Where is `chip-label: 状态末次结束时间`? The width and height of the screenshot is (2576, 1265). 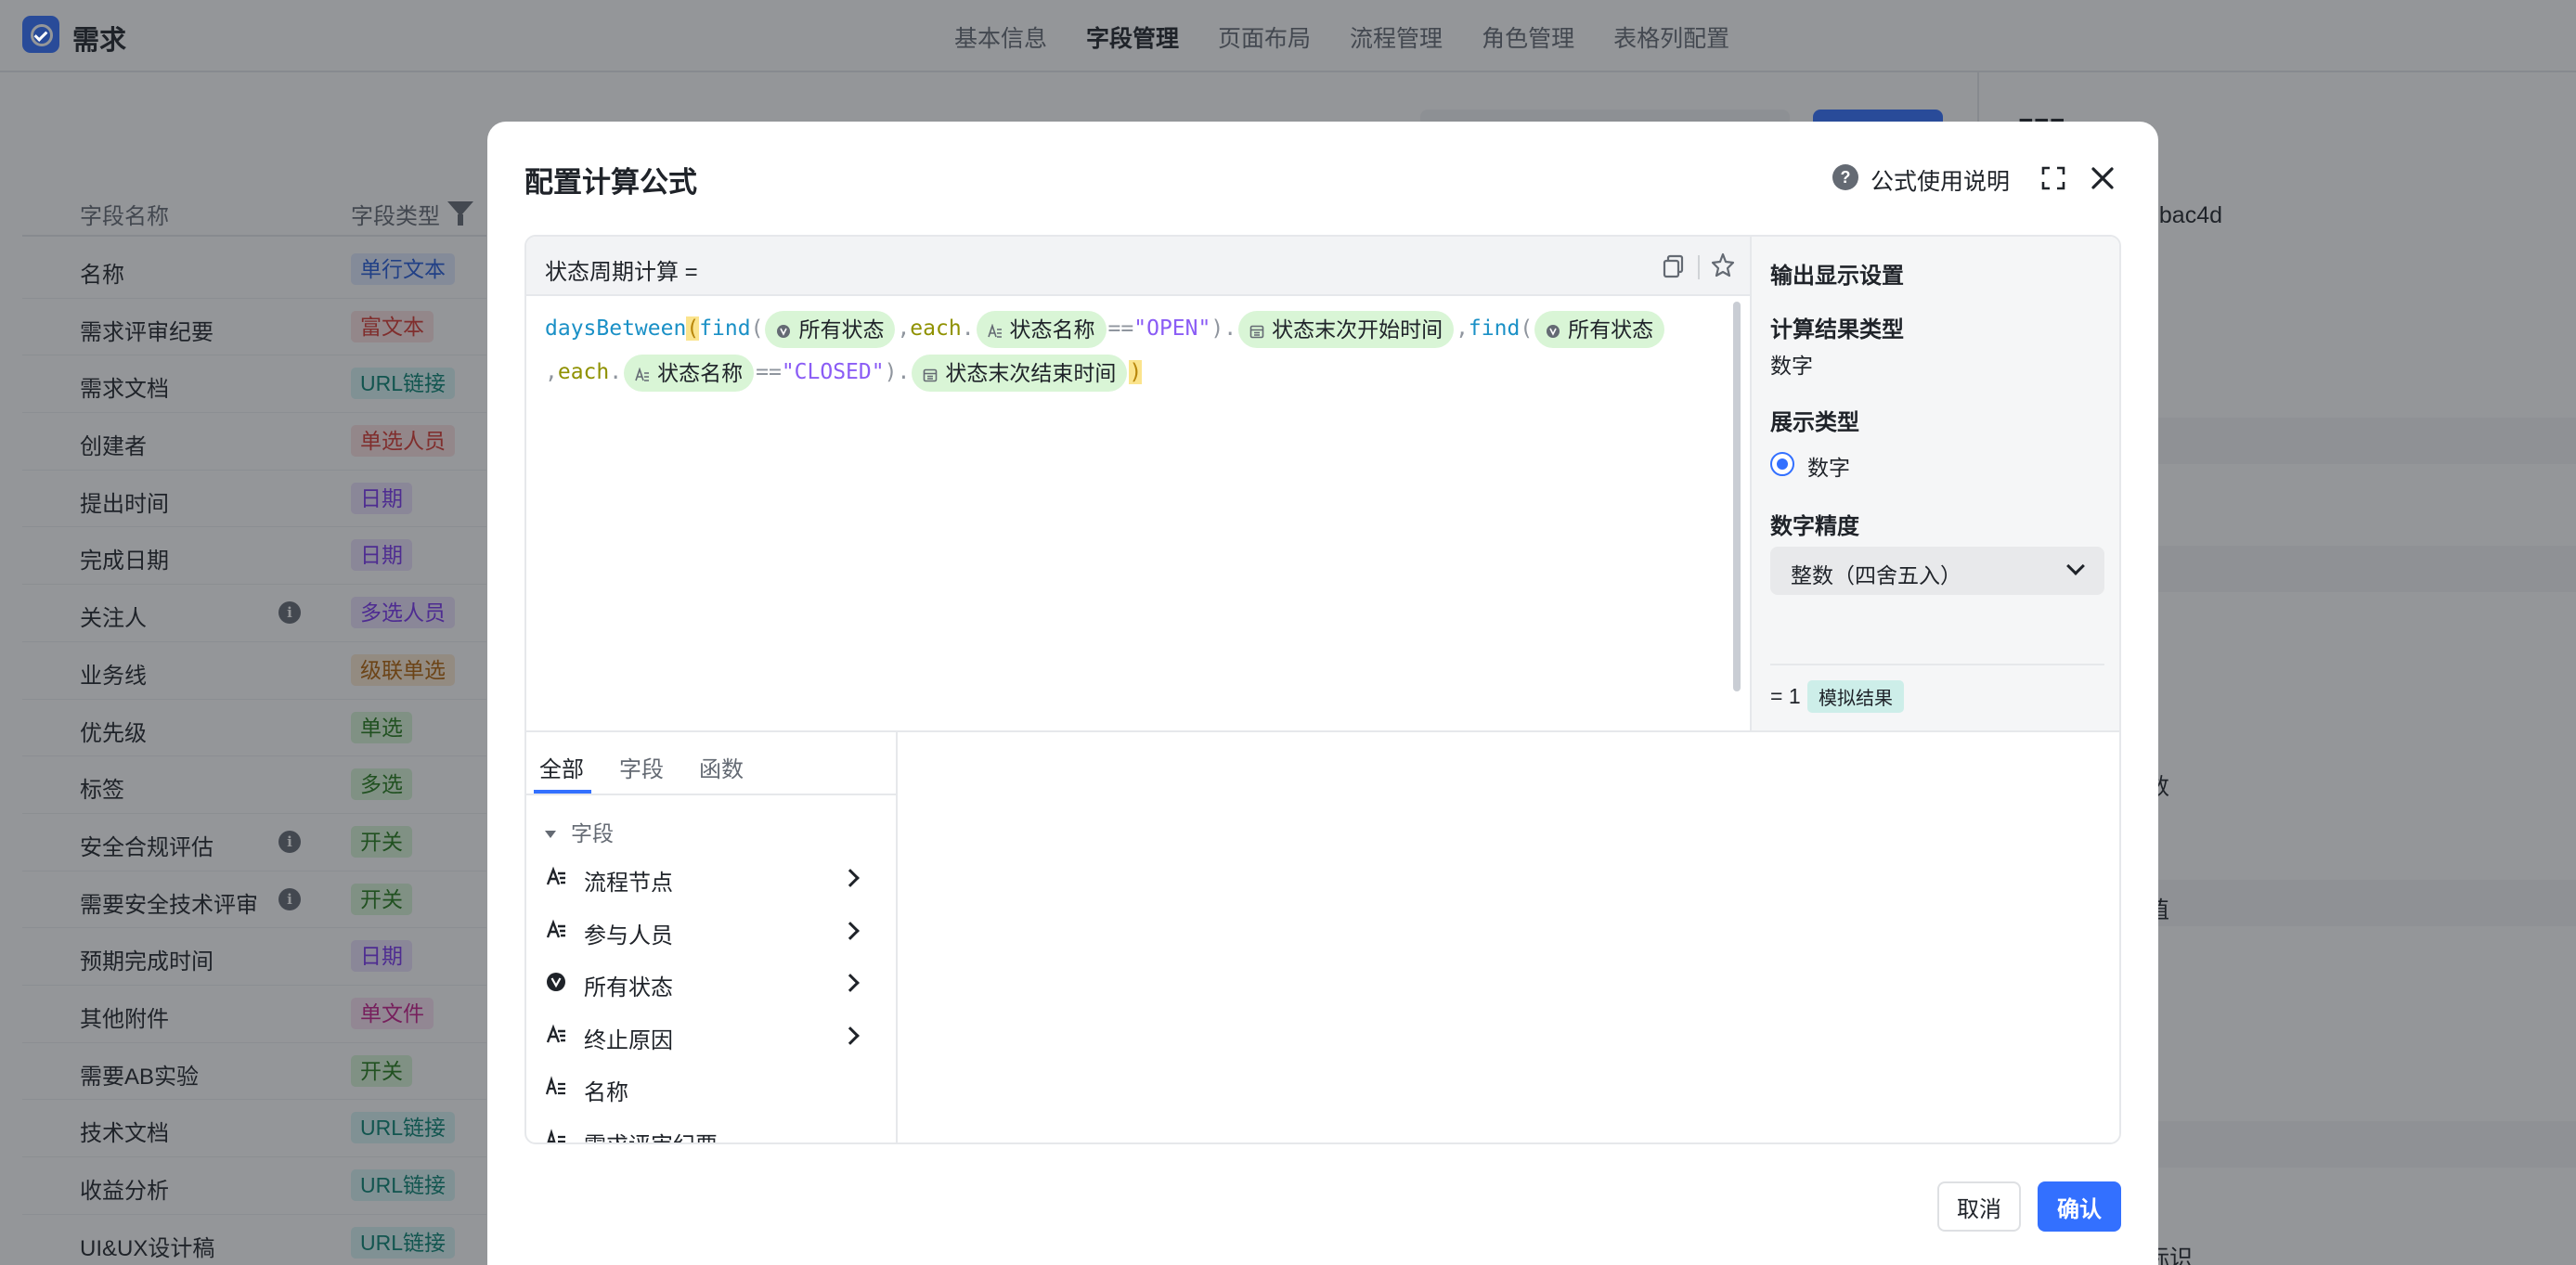 chip-label: 状态末次结束时间 is located at coordinates (1031, 372).